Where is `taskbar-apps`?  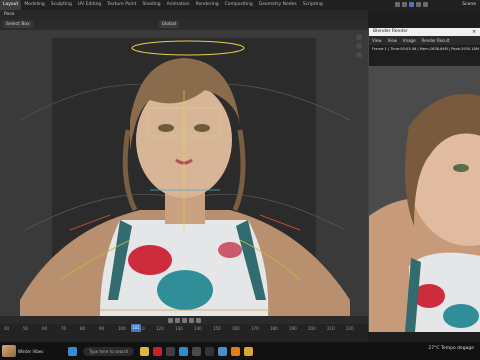
taskbar-apps is located at coordinates (197, 351).